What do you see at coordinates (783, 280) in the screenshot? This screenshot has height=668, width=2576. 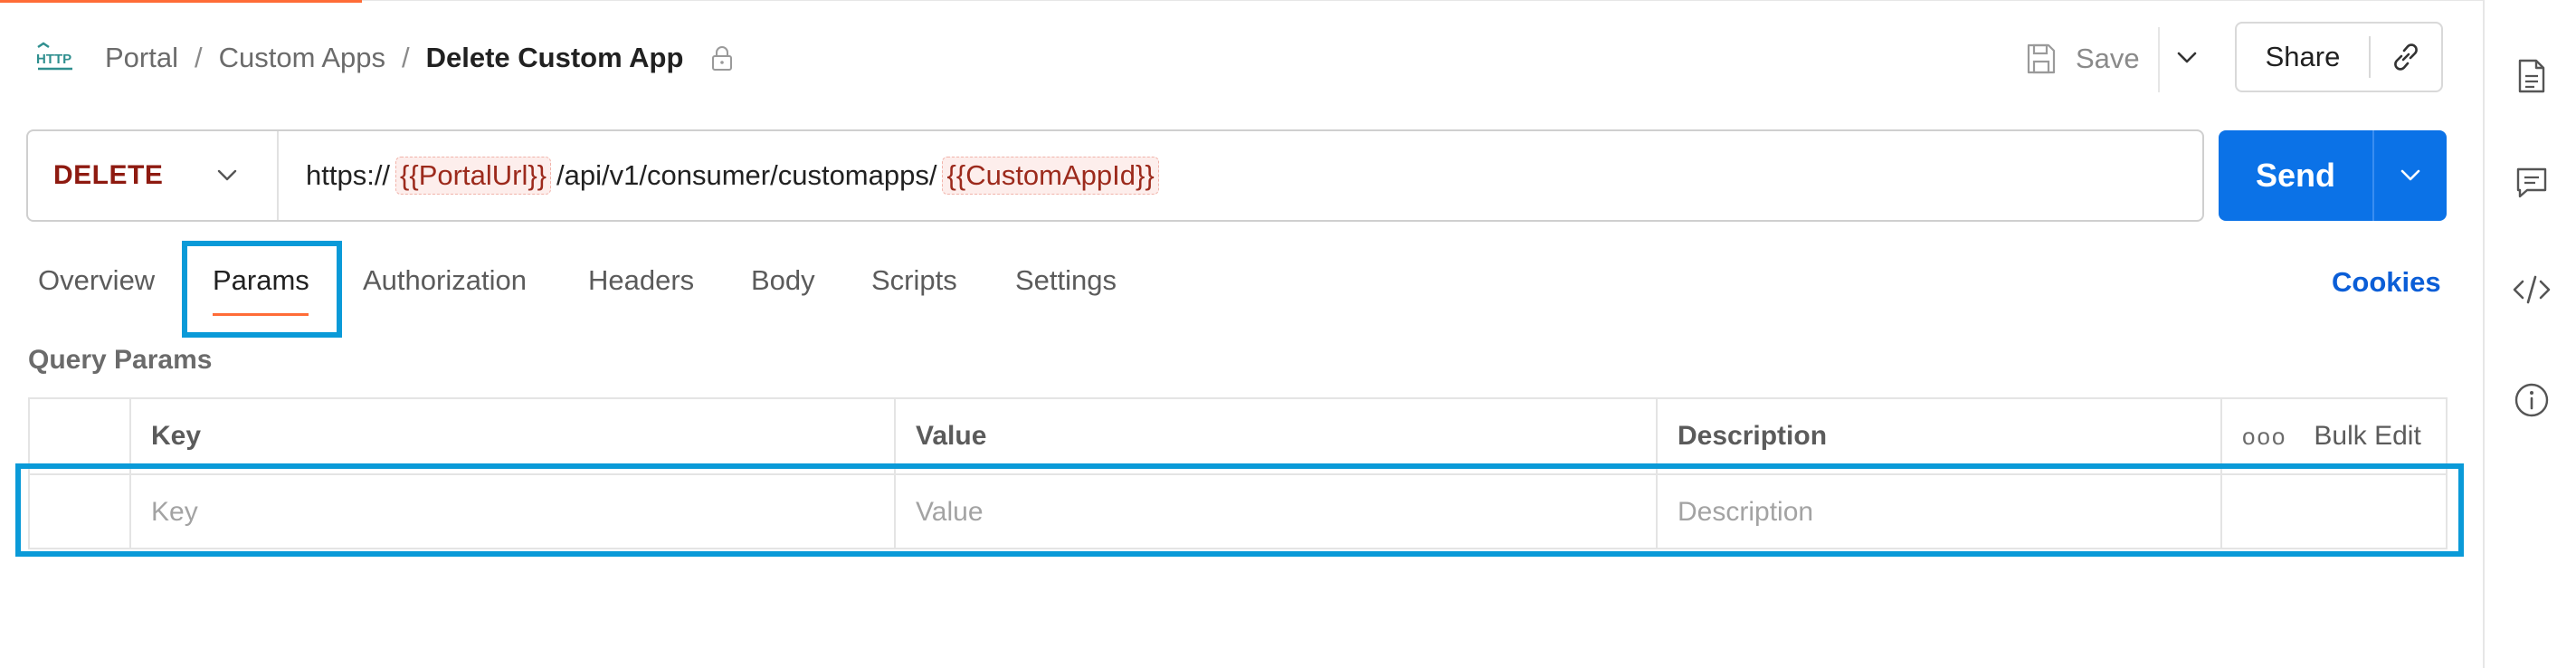 I see `tab-body: Body` at bounding box center [783, 280].